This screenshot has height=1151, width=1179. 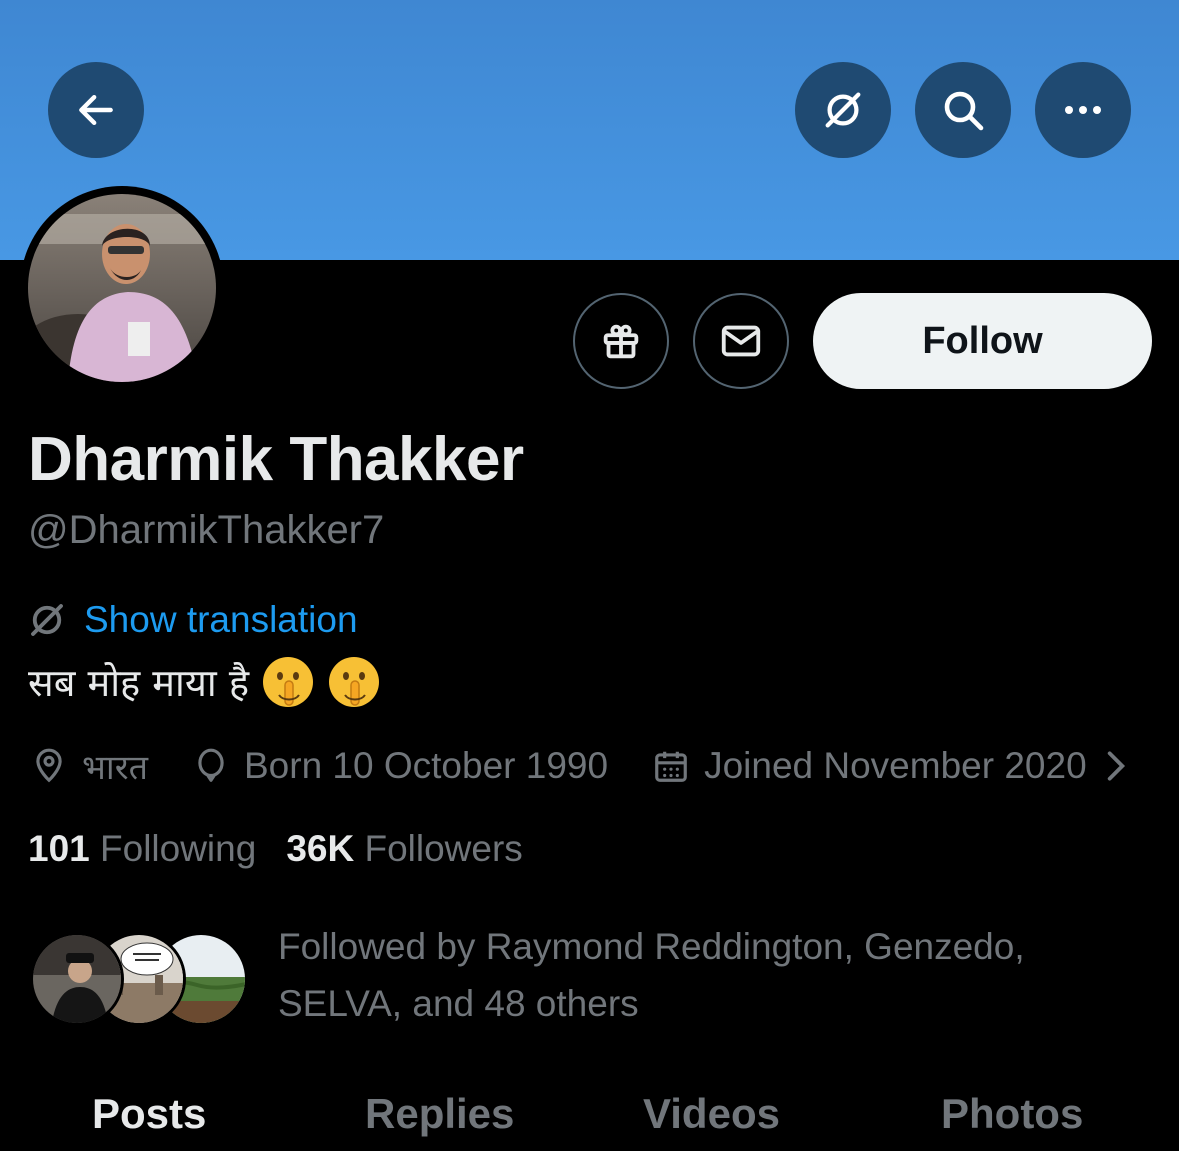 What do you see at coordinates (178, 848) in the screenshot?
I see `following-label: Following` at bounding box center [178, 848].